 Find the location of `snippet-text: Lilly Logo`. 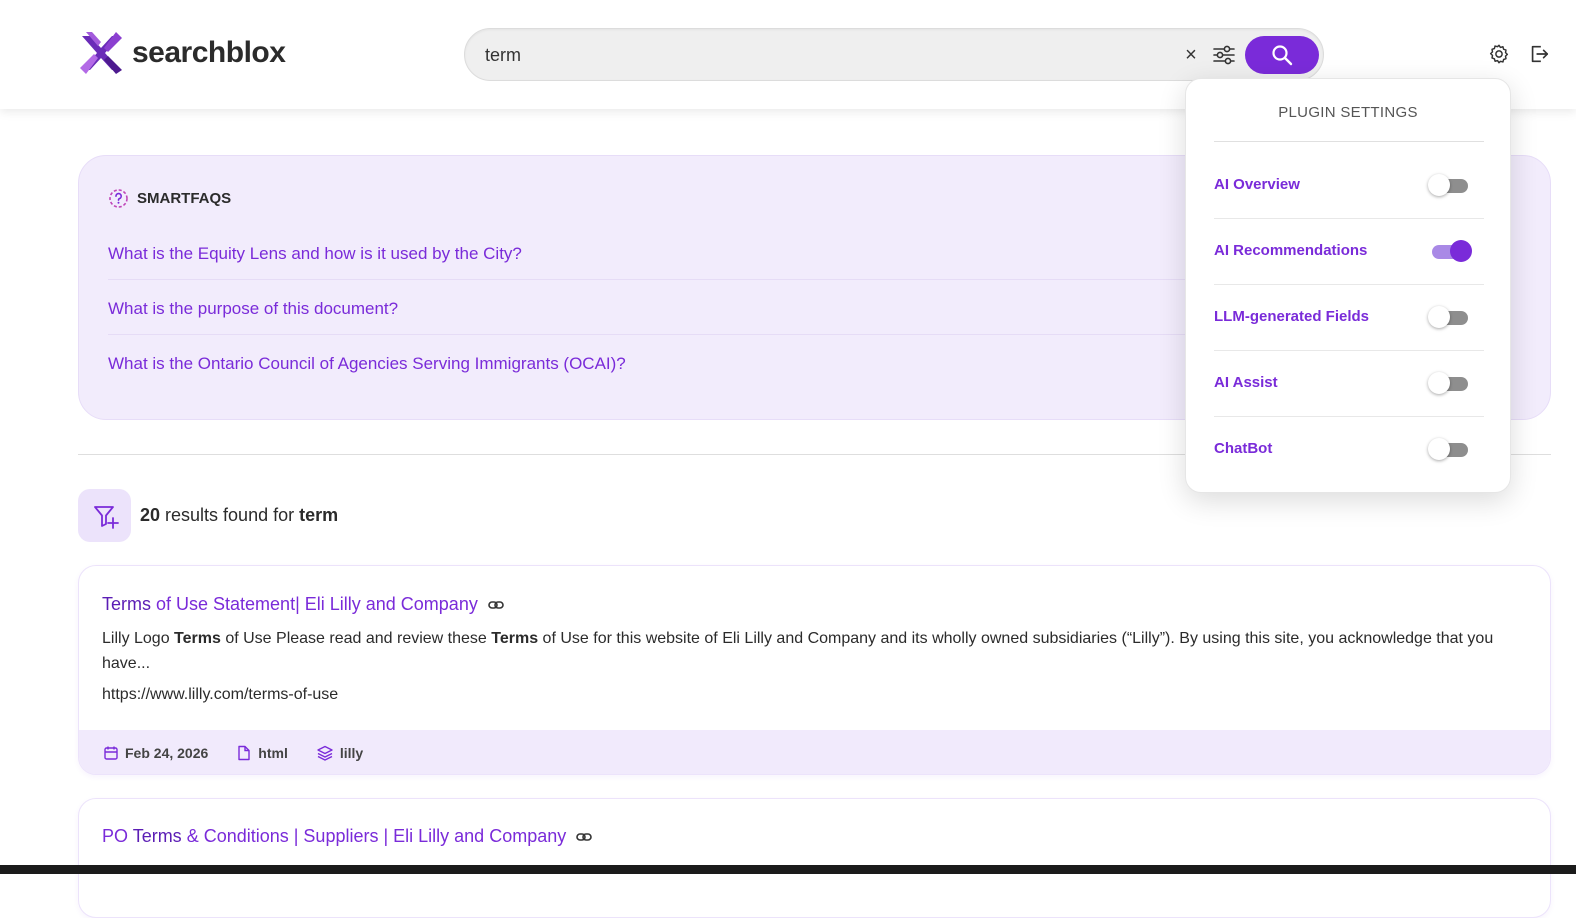

snippet-text: Lilly Logo is located at coordinates (138, 638).